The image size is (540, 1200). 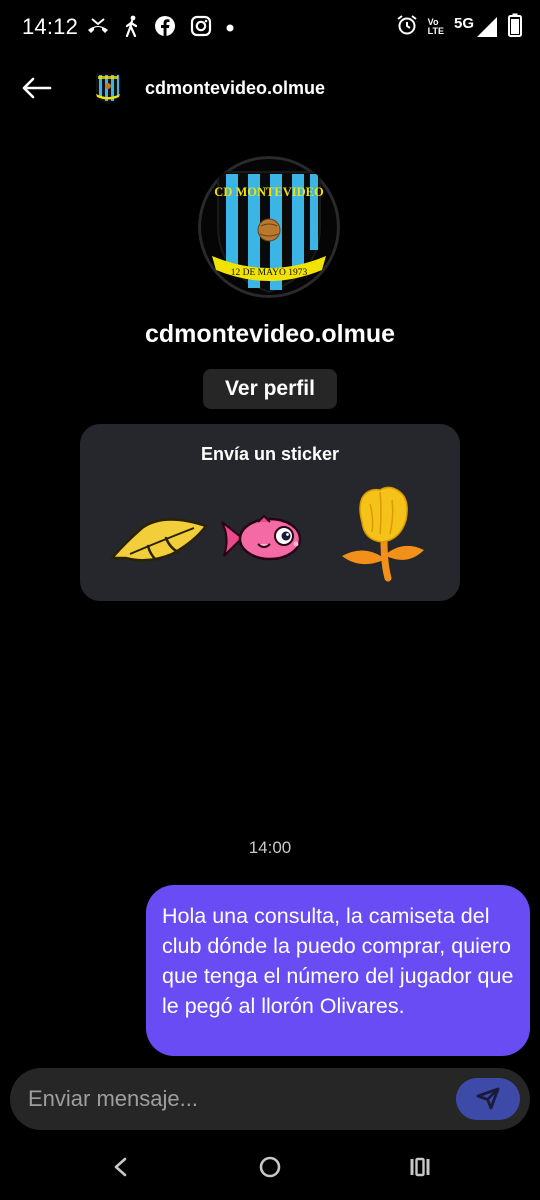 I want to click on nav-home-icon, so click(x=270, y=1169).